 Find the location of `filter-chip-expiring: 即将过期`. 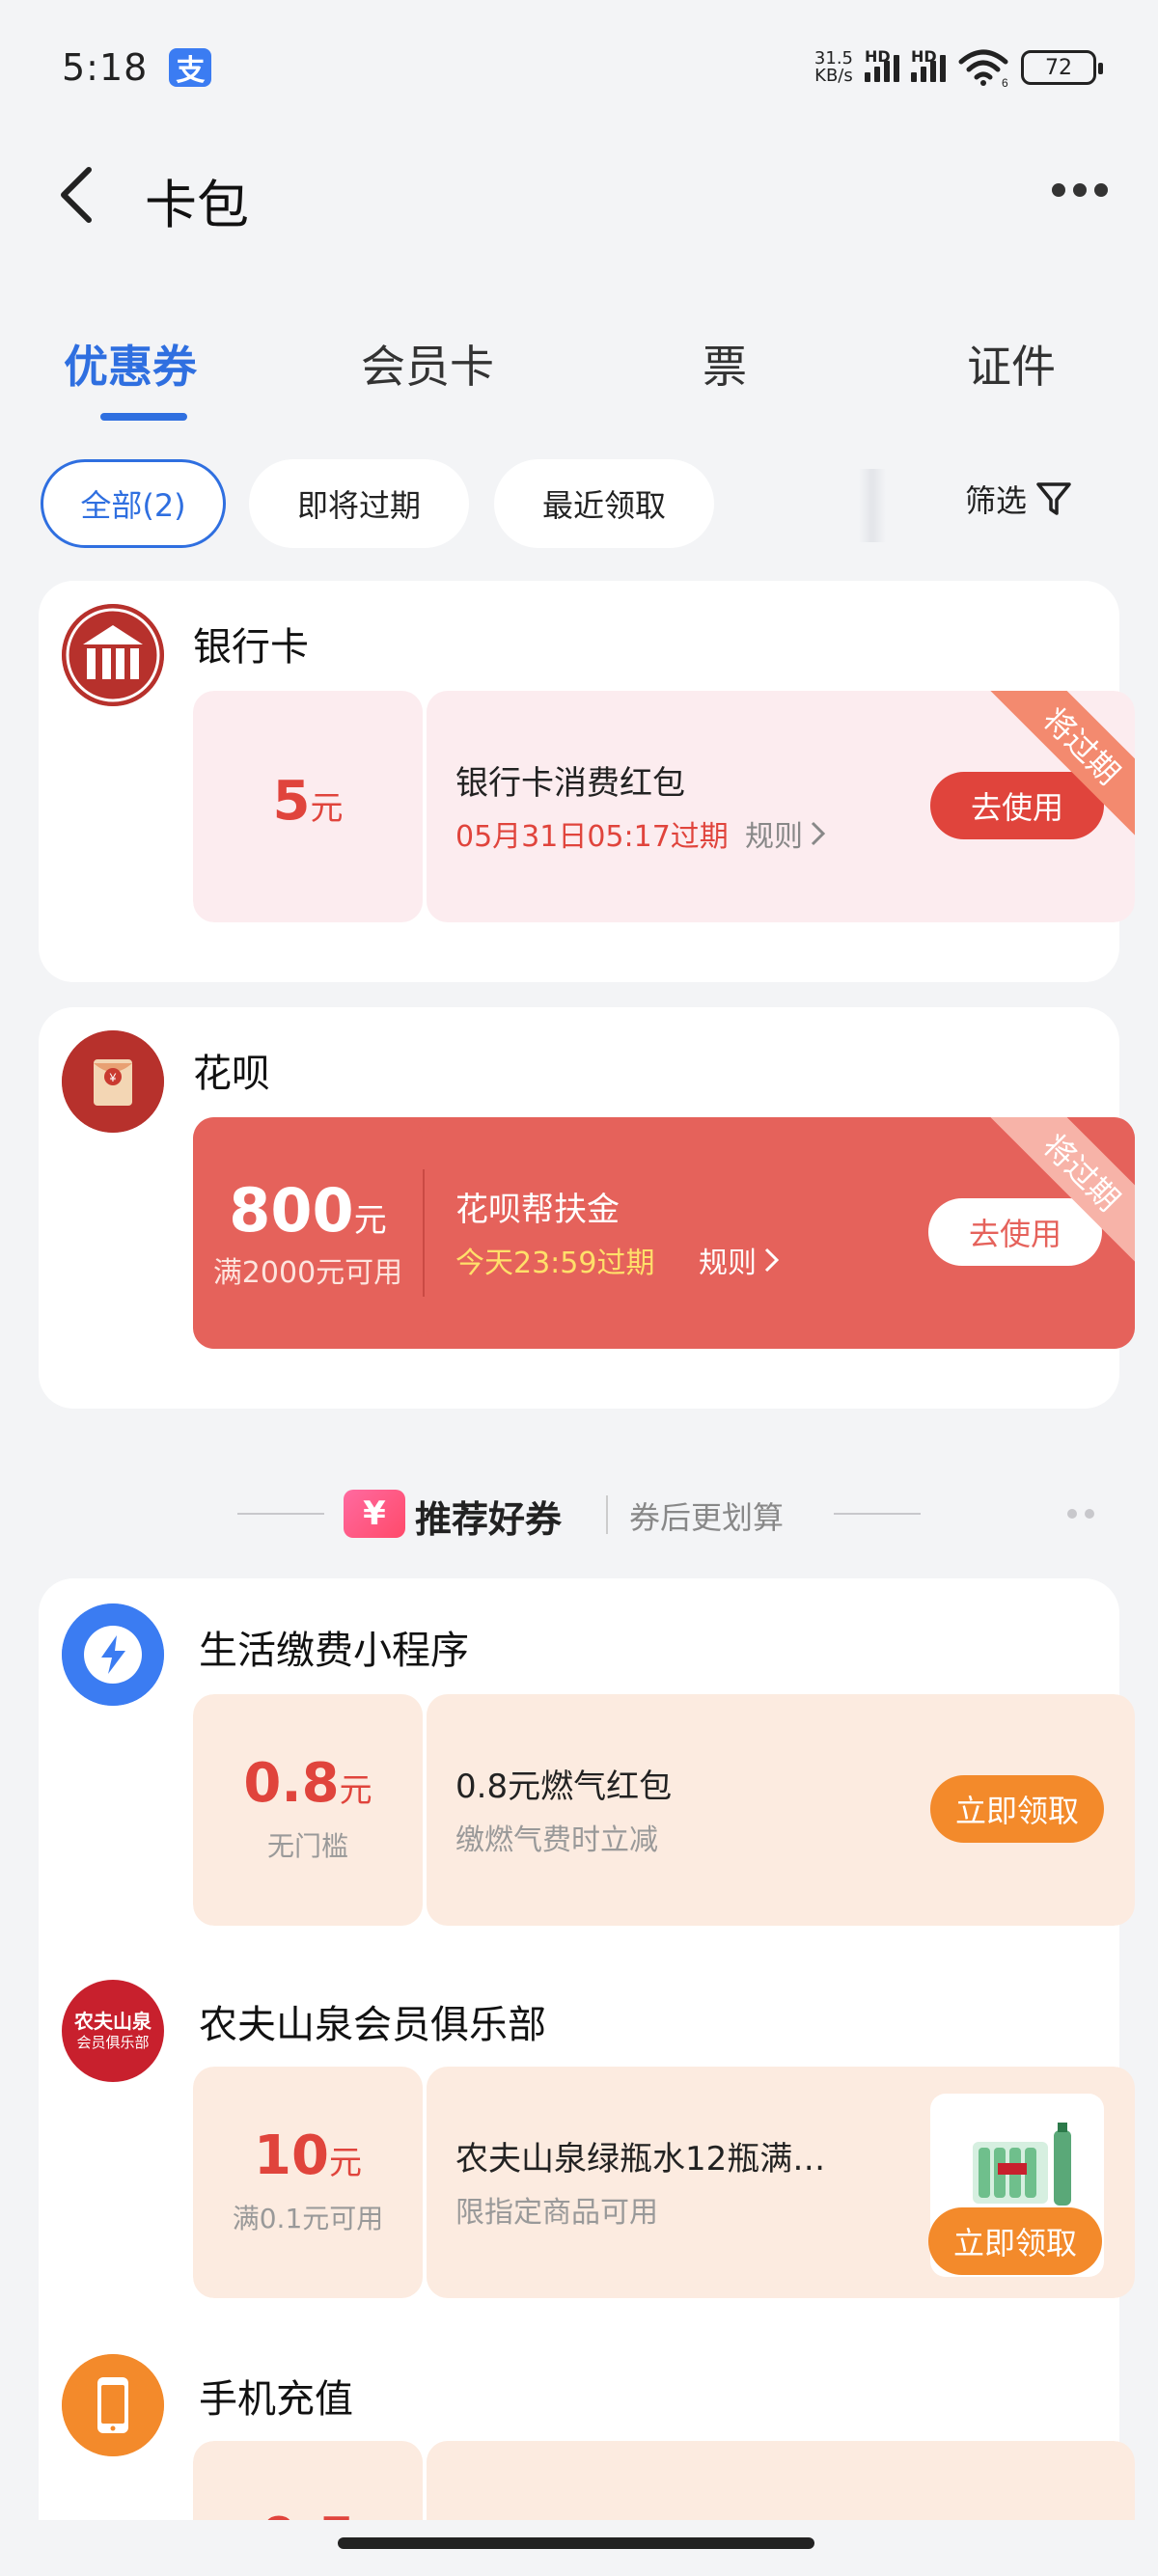

filter-chip-expiring: 即将过期 is located at coordinates (359, 503).